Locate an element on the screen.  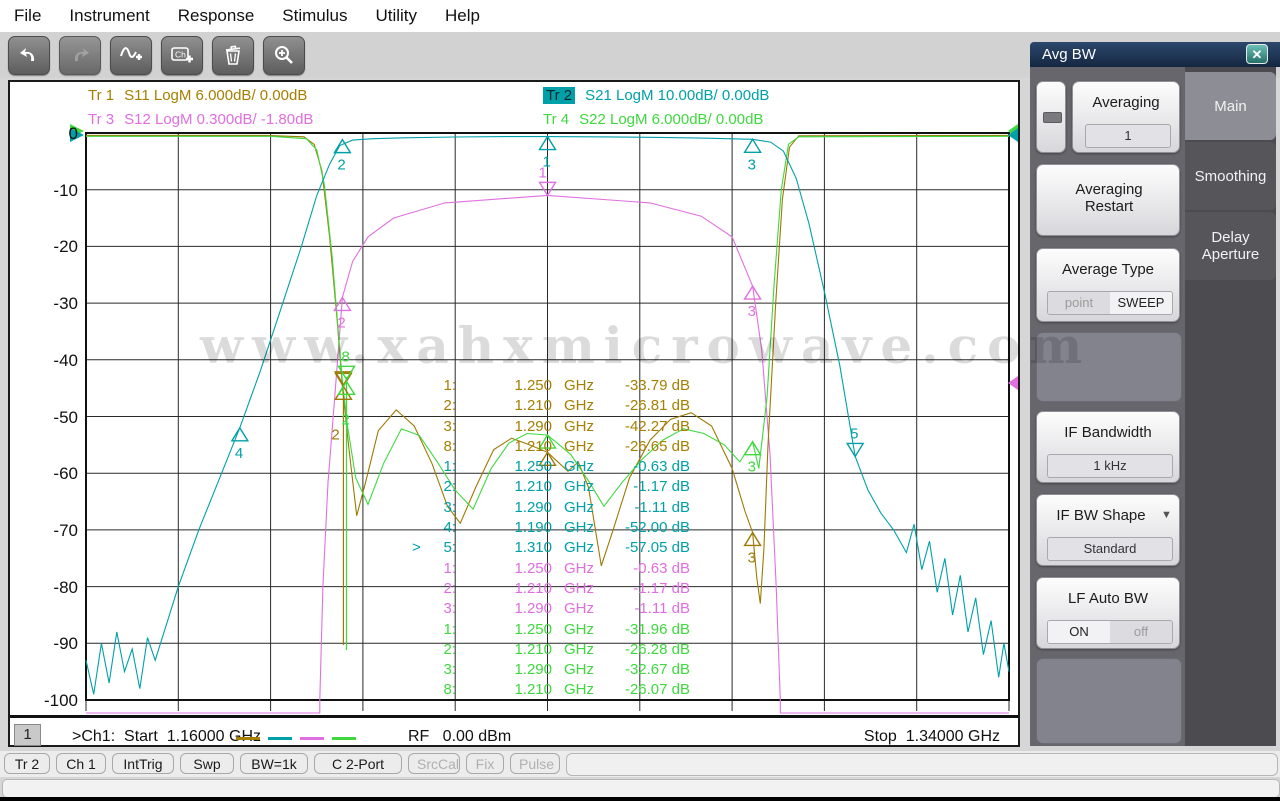
status-button-tr-2: Tr 2 is located at coordinates (27, 763).